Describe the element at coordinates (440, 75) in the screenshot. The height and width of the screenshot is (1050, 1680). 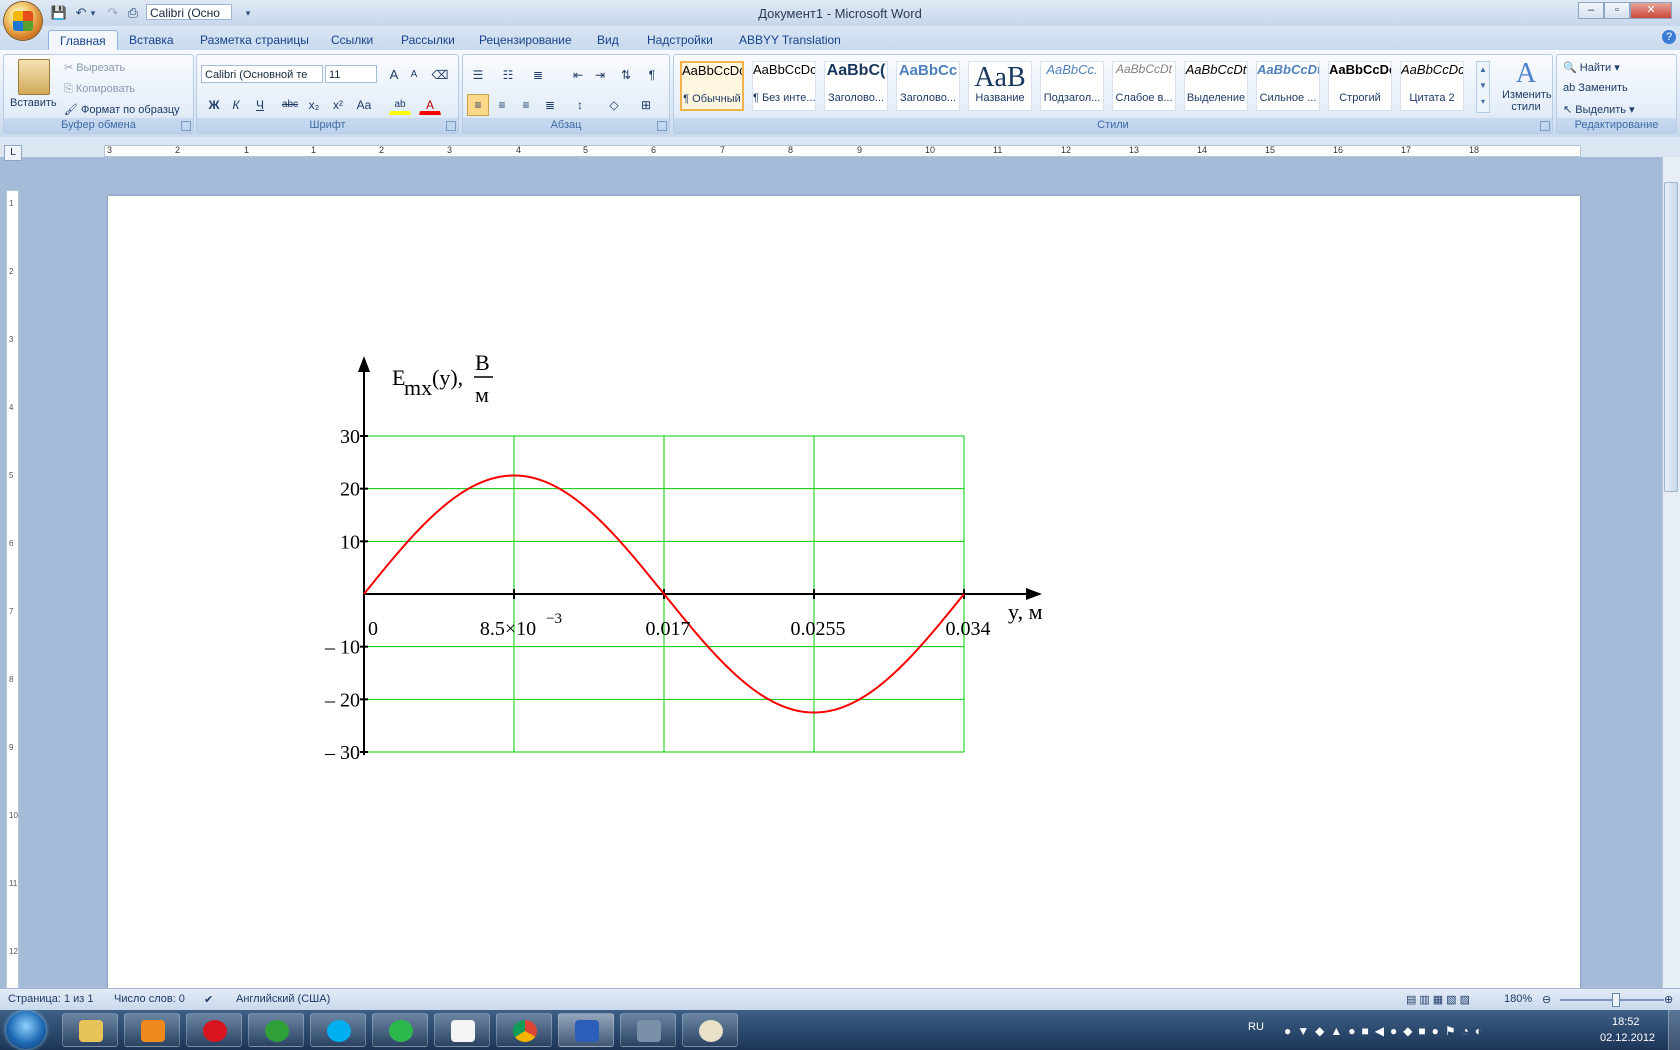
I see `clear-format-icon: ⌫` at that location.